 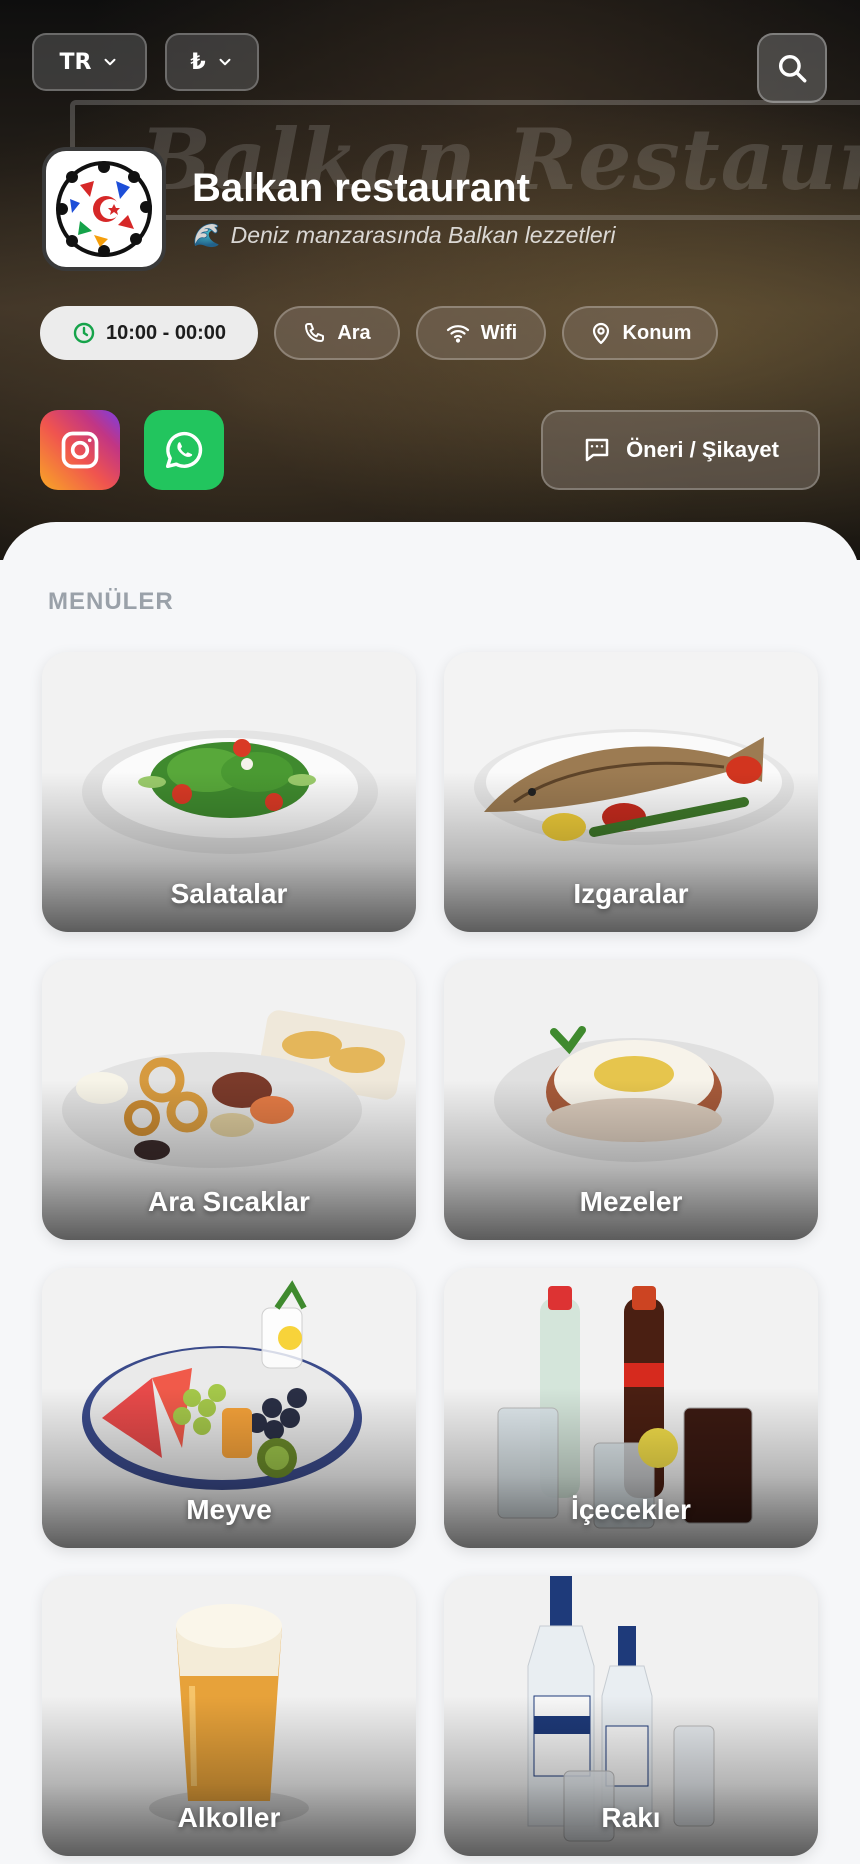 I want to click on whatsapp-icon, so click(x=184, y=450).